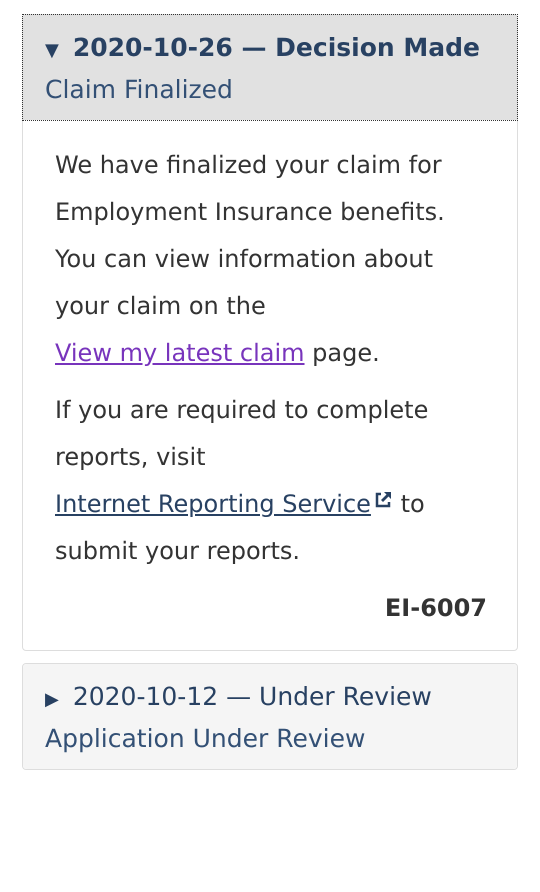 The width and height of the screenshot is (540, 892). I want to click on entry-title: 2020-10-12 — Under Review, so click(252, 697).